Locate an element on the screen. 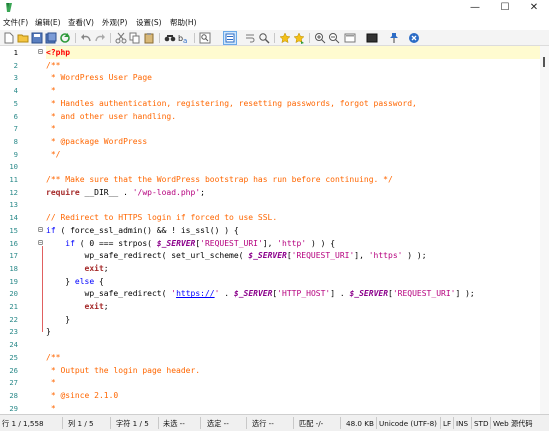 This screenshot has width=549, height=431. line-number: 6 is located at coordinates (15, 116).